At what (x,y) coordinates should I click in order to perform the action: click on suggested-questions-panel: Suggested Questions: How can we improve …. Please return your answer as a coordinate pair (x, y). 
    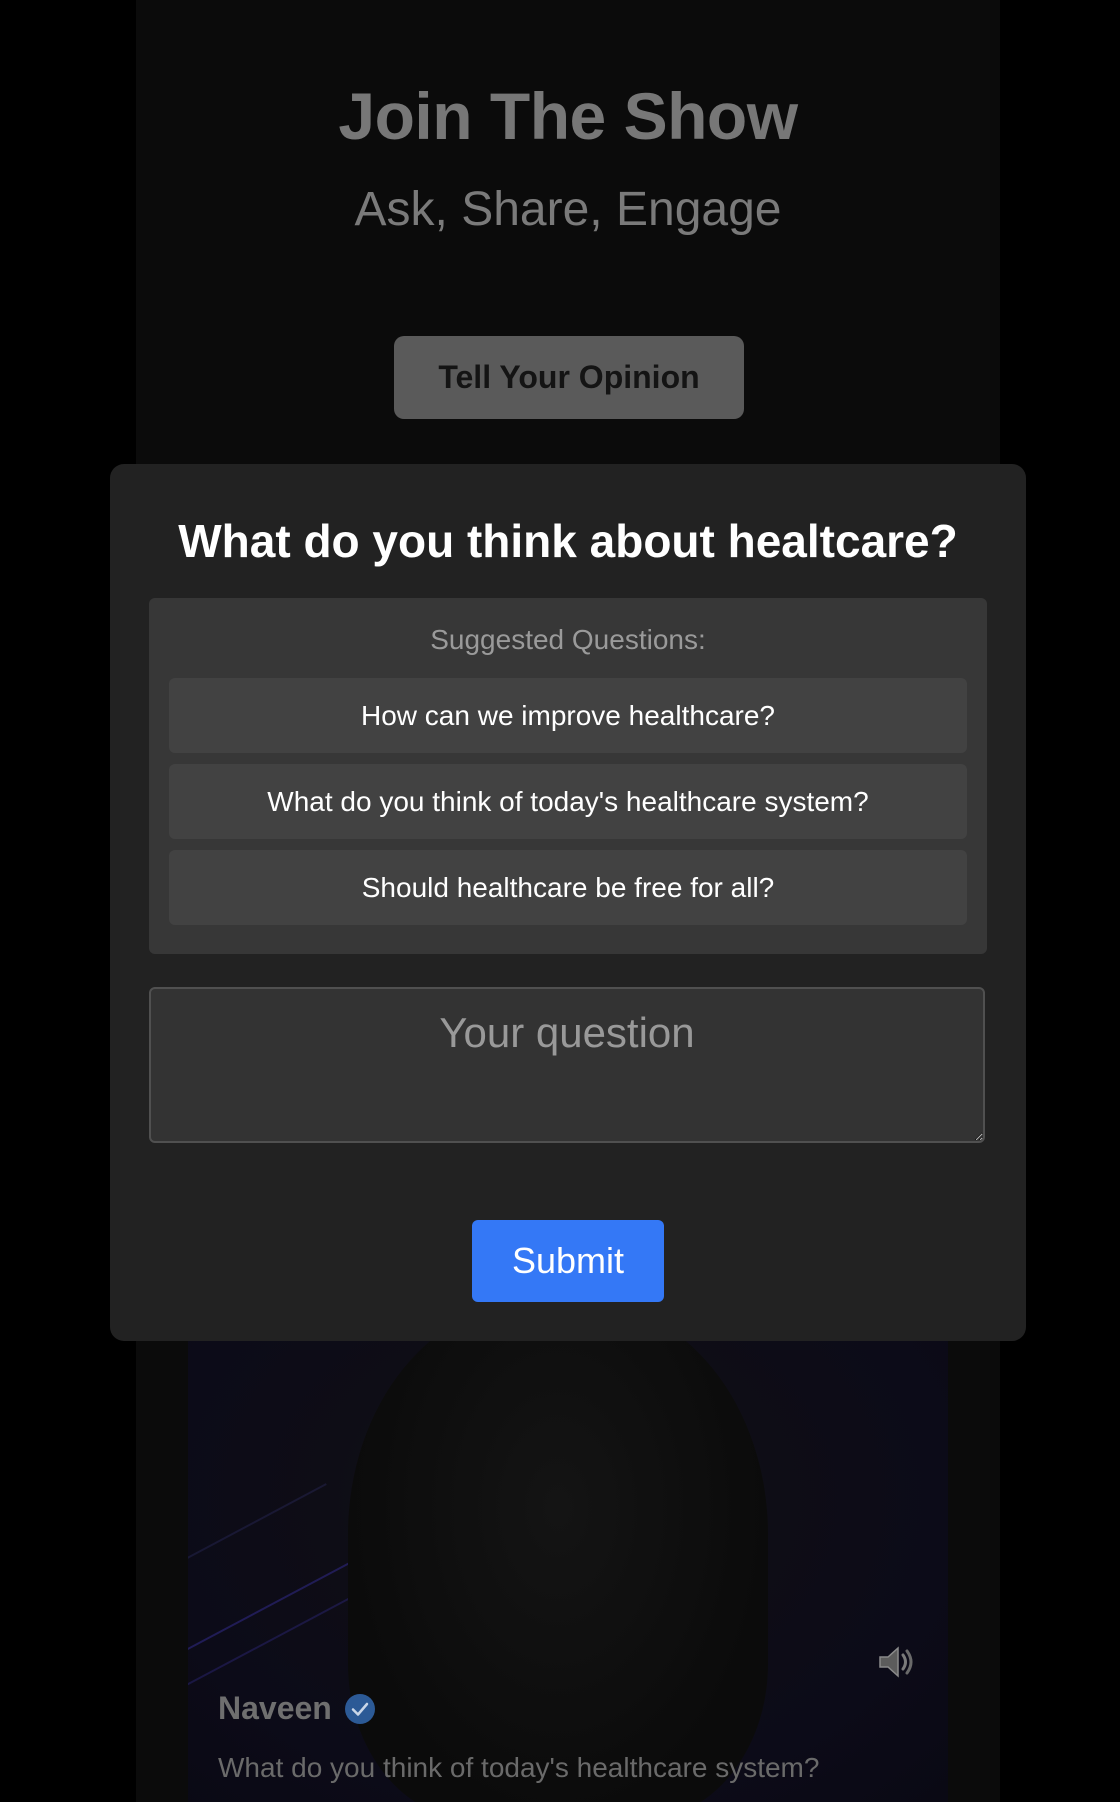
    Looking at the image, I should click on (568, 776).